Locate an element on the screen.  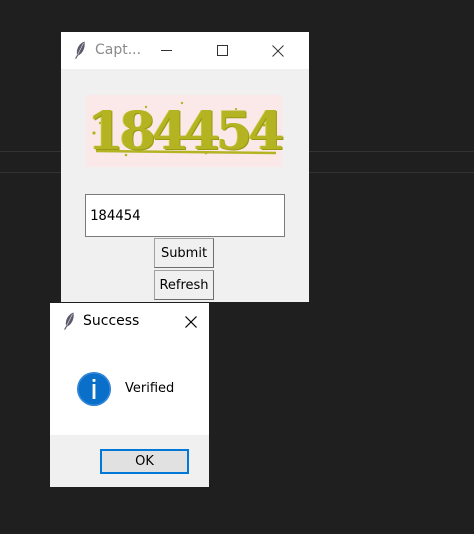
maximize-icon is located at coordinates (222, 50).